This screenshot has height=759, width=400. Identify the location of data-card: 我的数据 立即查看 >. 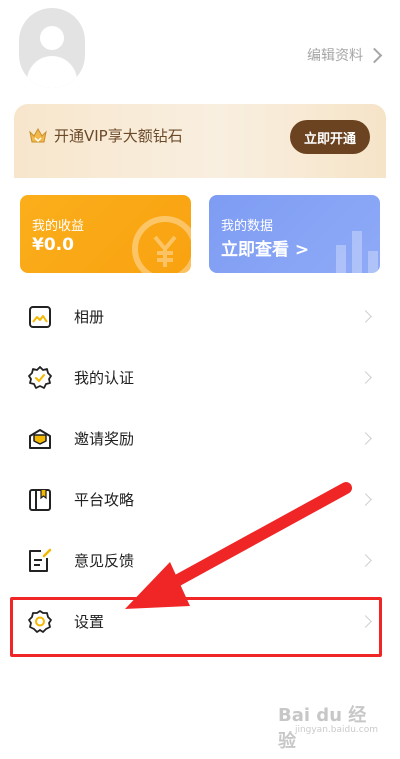
(294, 234).